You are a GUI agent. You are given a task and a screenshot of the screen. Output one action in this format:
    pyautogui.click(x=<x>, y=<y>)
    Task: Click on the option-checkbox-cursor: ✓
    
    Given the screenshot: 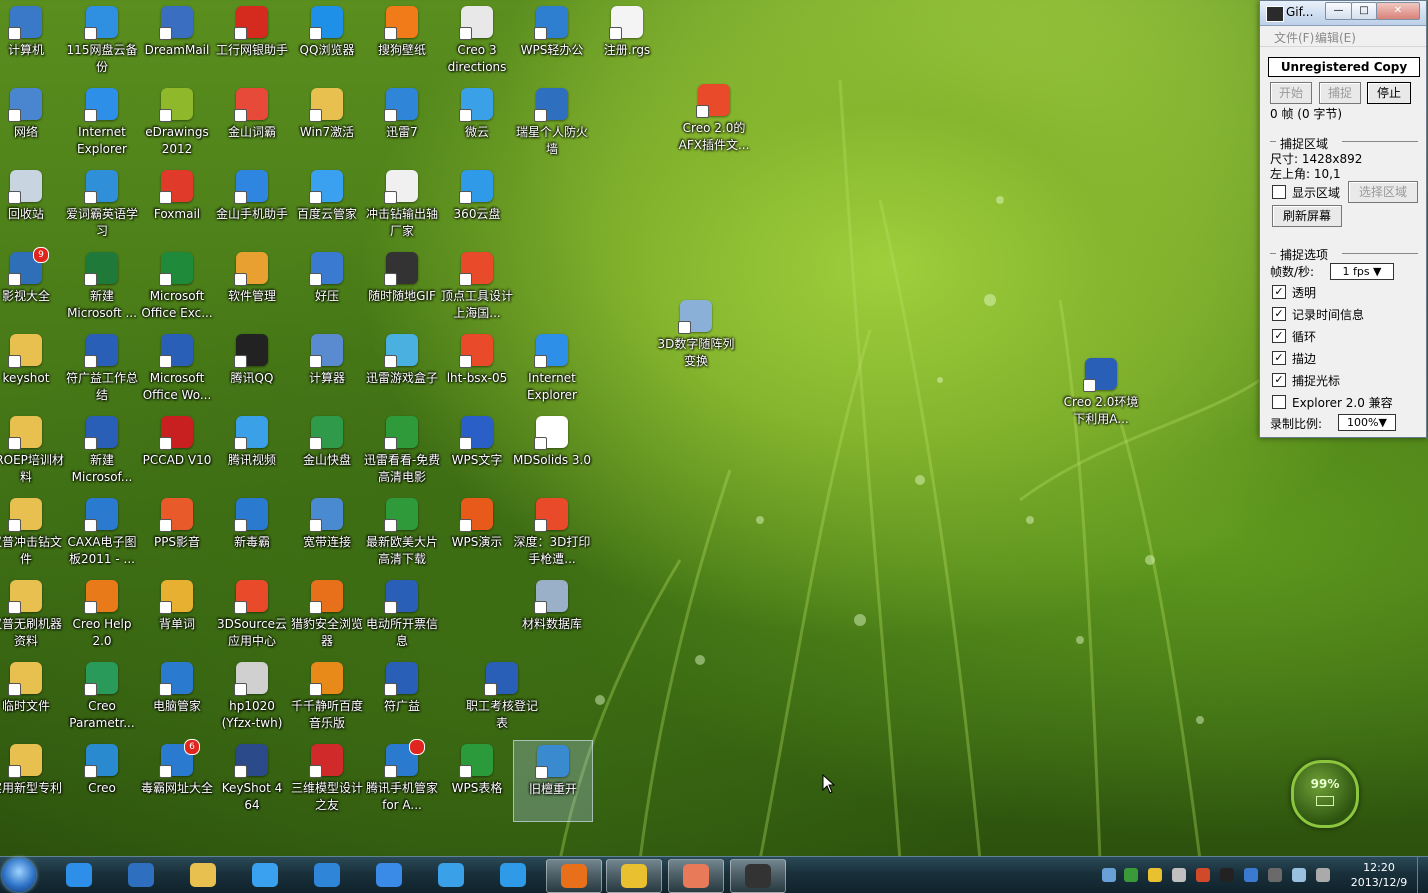 What is the action you would take?
    pyautogui.click(x=1279, y=380)
    